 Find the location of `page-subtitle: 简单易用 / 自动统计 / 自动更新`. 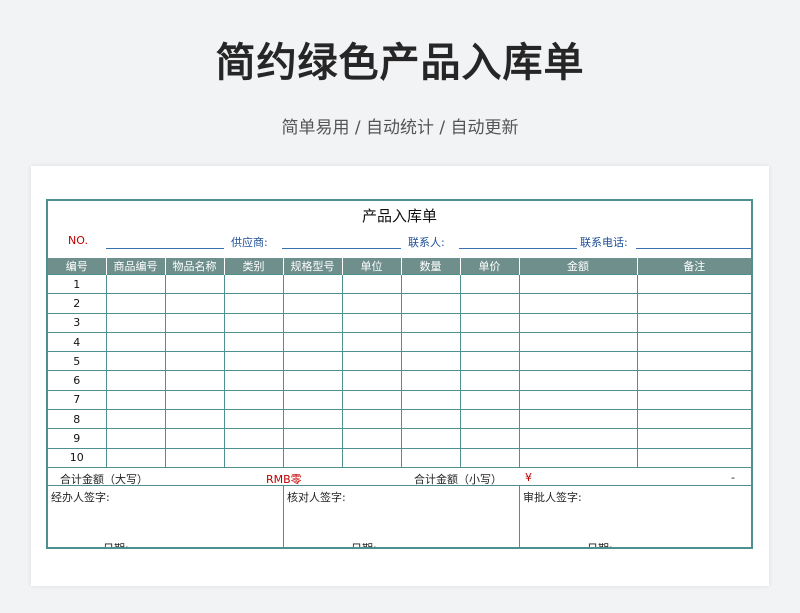

page-subtitle: 简单易用 / 自动统计 / 自动更新 is located at coordinates (400, 128).